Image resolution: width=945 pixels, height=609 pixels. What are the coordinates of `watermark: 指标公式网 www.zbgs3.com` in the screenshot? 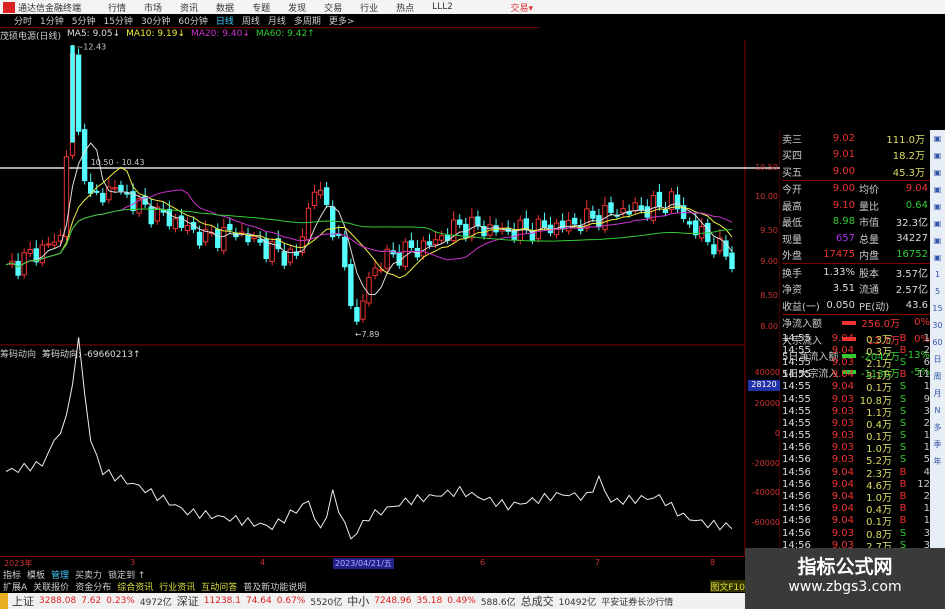 It's located at (845, 578).